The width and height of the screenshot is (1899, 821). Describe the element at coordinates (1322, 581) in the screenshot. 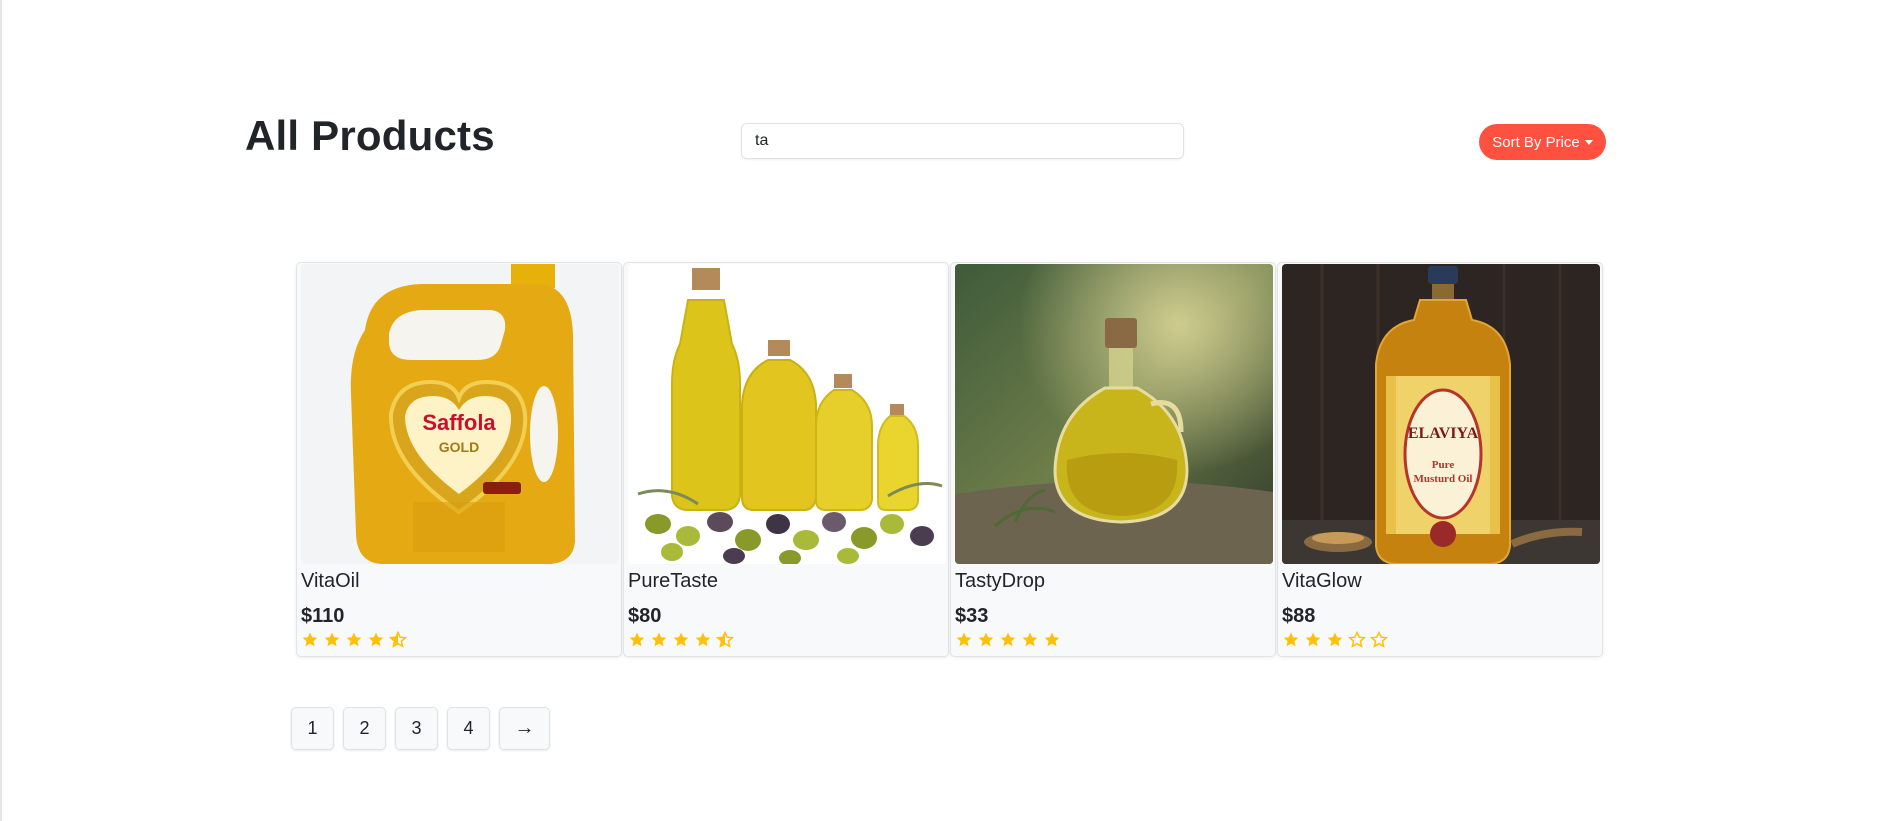

I see `product-name: VitaGlow` at that location.